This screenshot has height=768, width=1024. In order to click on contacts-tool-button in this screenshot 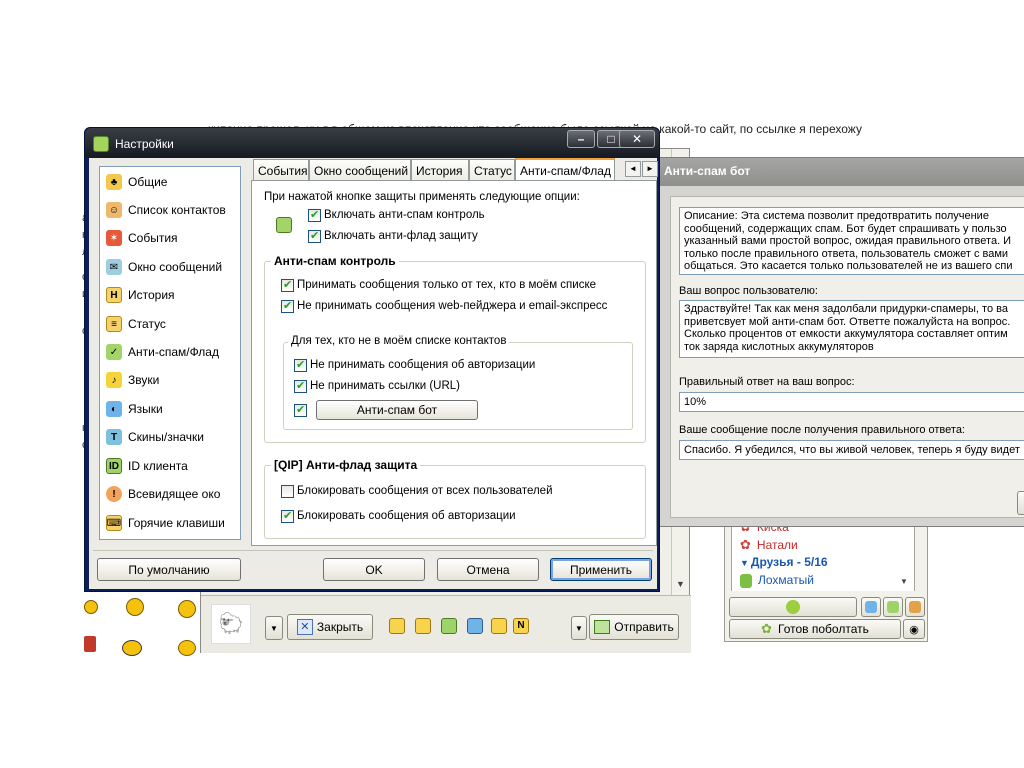, I will do `click(871, 607)`.